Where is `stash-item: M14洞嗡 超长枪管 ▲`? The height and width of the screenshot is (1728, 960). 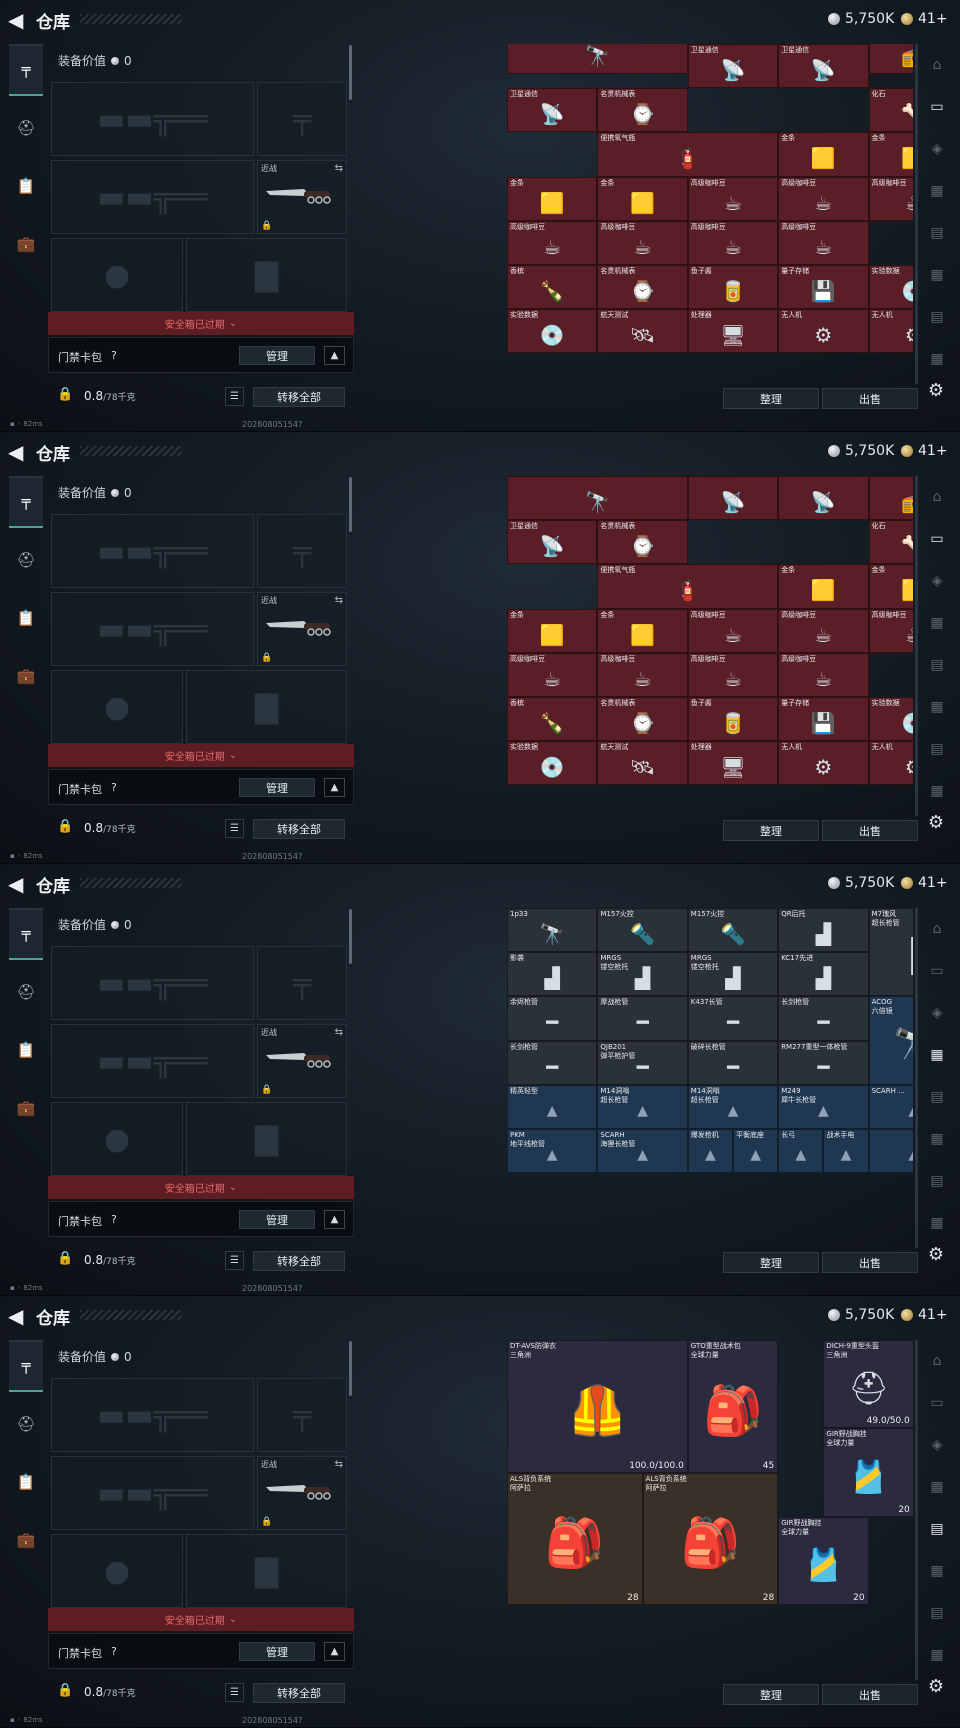 stash-item: M14洞嗡 超长枪管 ▲ is located at coordinates (733, 1106).